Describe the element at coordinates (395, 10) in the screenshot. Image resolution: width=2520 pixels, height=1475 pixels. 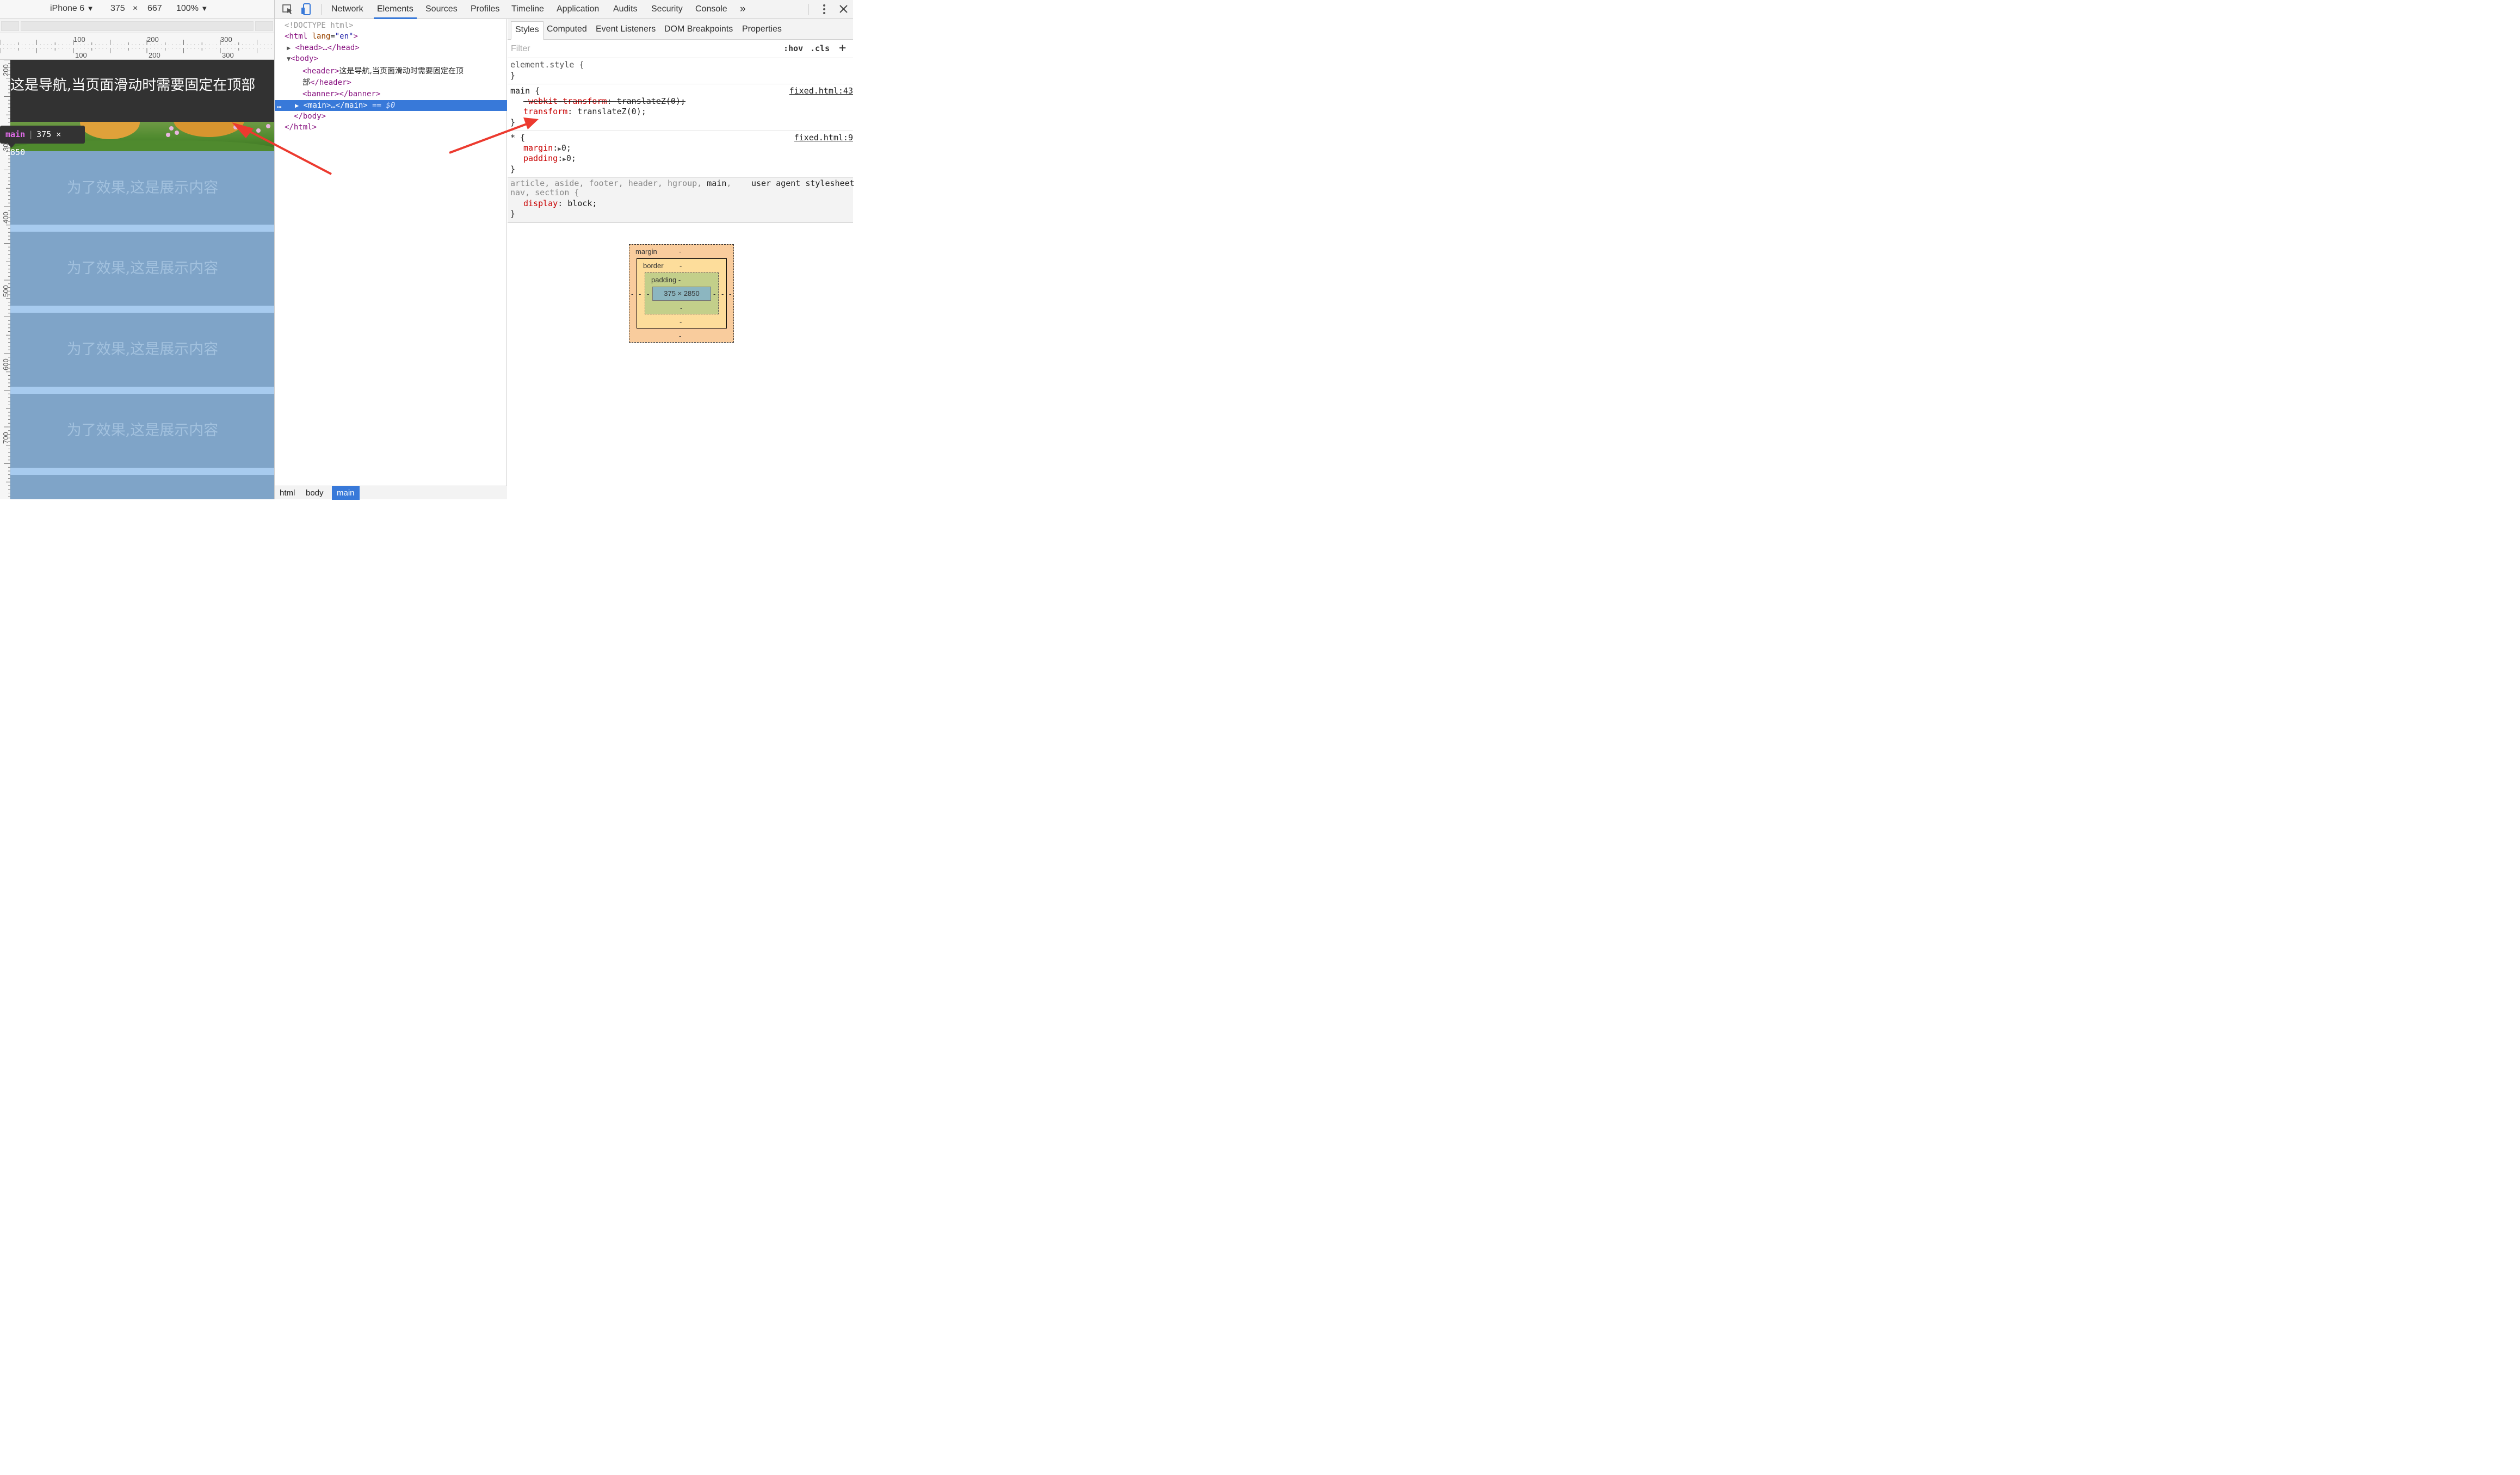
I see `tab-elements: Elements` at that location.